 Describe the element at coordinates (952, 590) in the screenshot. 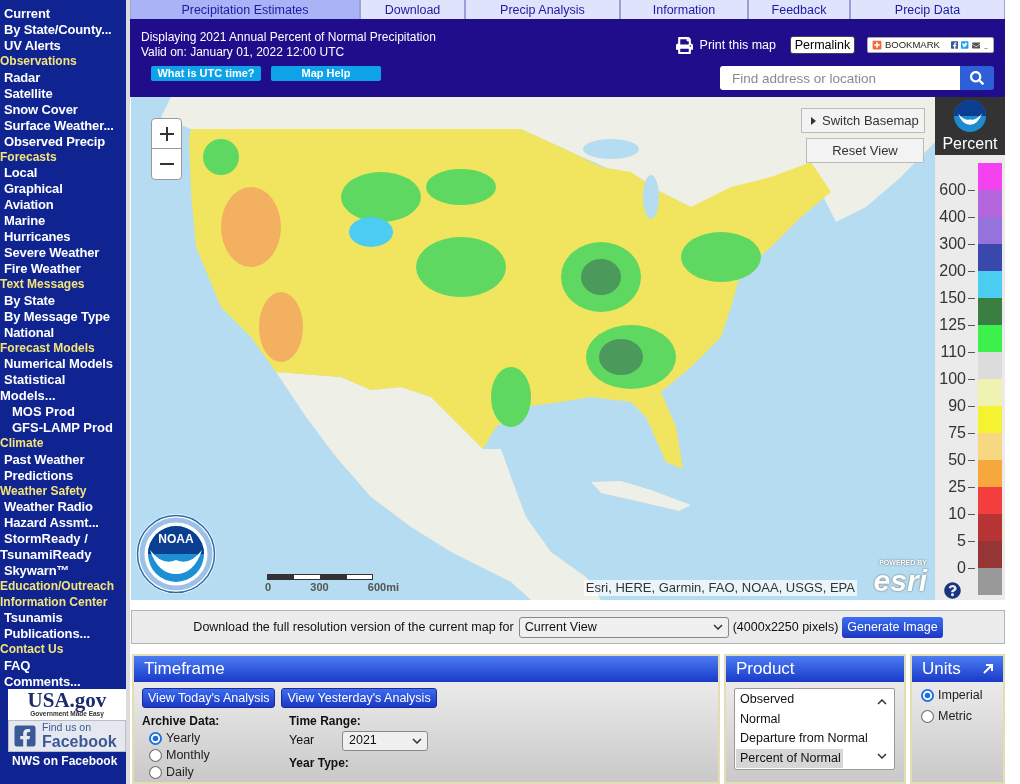

I see `help-icon` at that location.